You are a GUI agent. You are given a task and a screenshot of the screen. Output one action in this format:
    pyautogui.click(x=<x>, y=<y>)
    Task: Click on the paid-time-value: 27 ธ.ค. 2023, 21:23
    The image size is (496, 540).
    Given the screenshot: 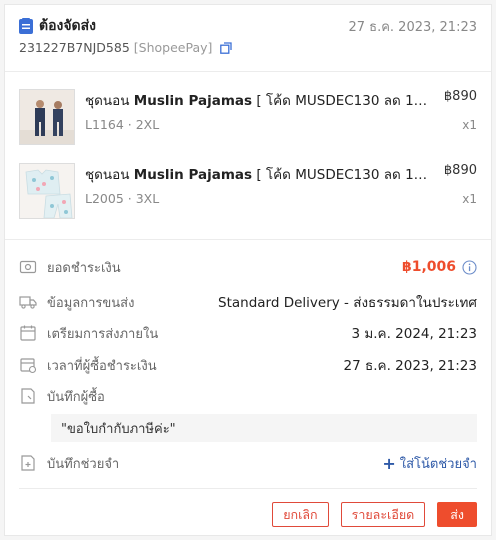 What is the action you would take?
    pyautogui.click(x=410, y=366)
    